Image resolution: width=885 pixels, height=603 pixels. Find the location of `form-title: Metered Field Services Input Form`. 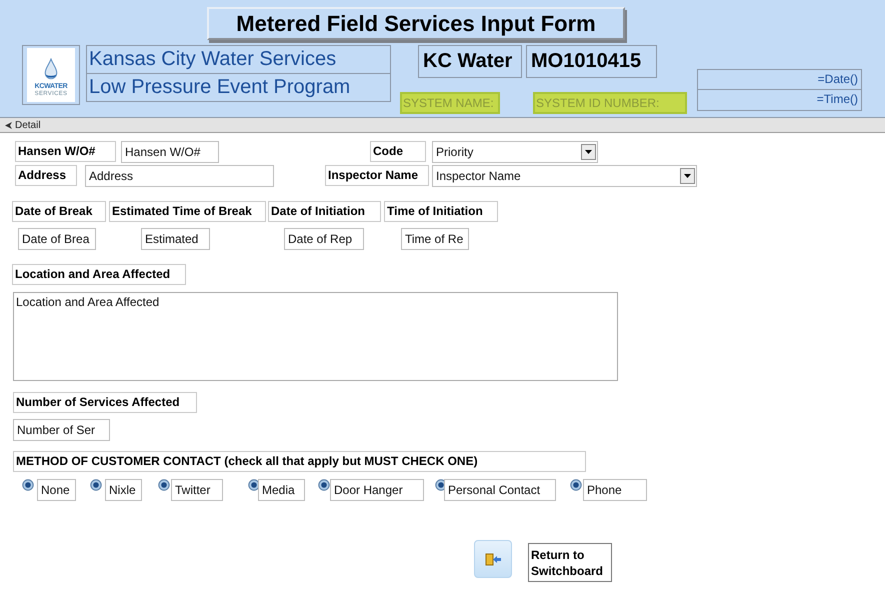

form-title: Metered Field Services Input Form is located at coordinates (416, 23).